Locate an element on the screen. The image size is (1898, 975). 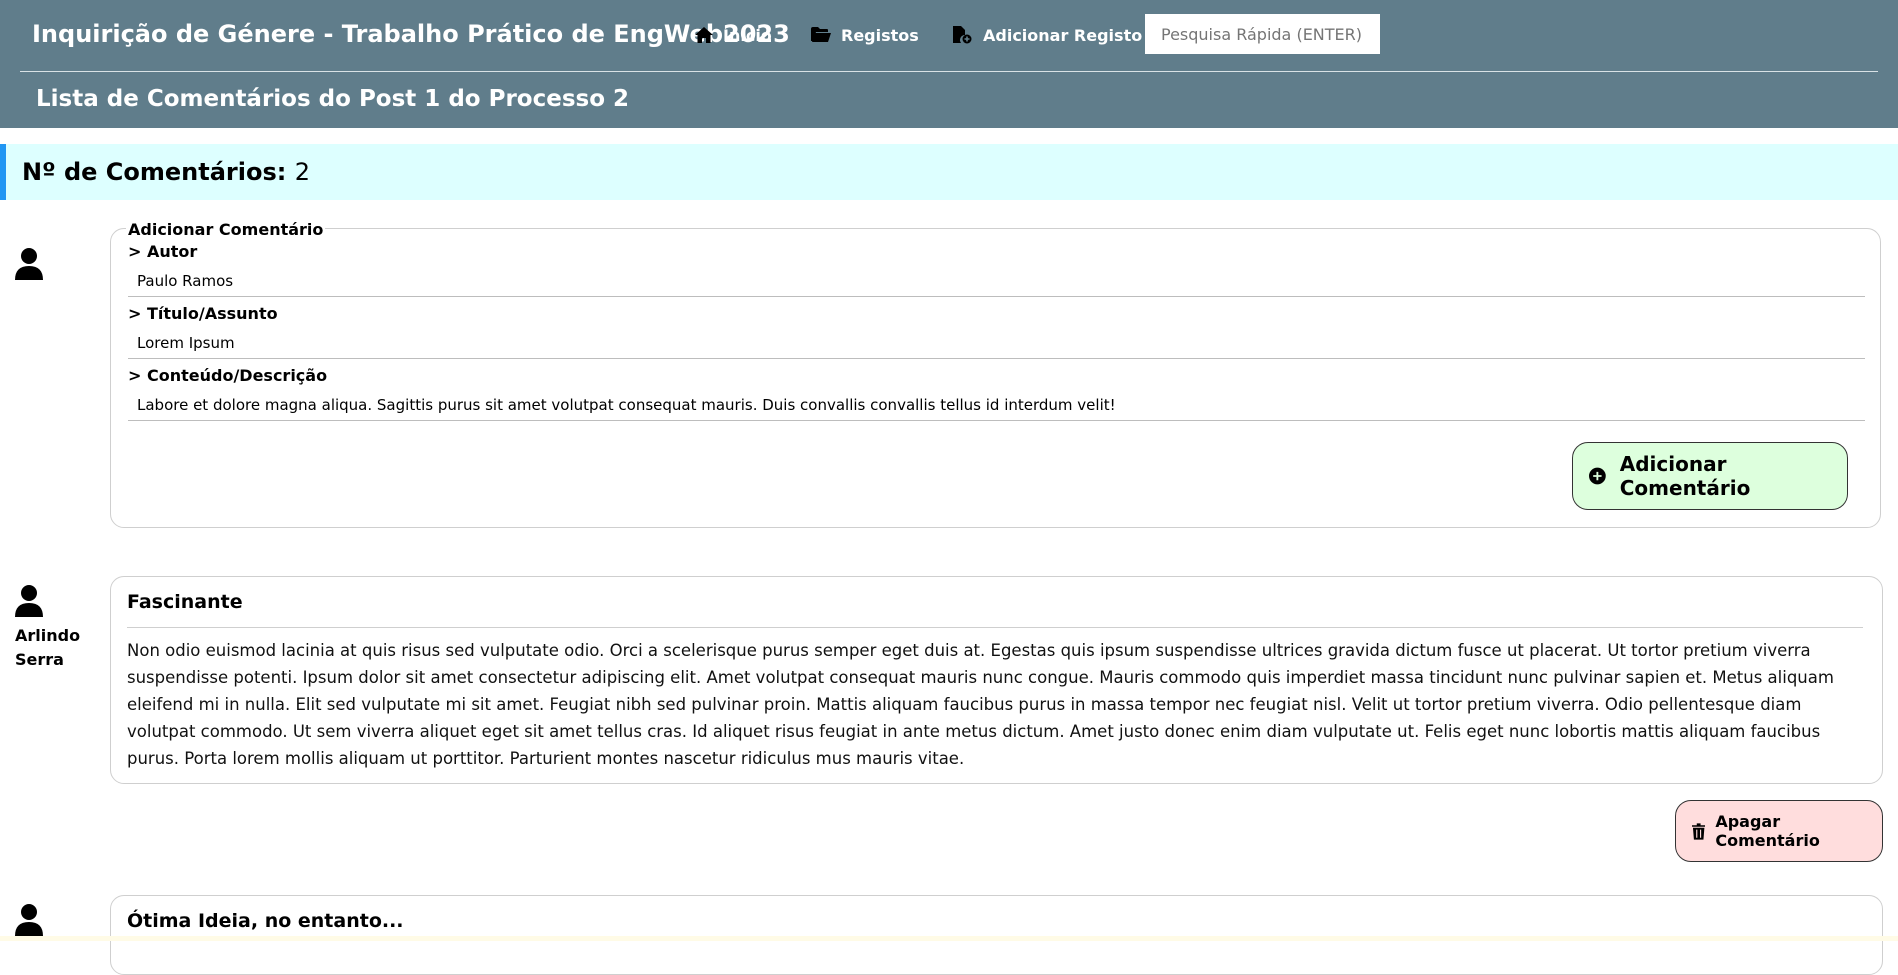
trash-icon is located at coordinates (1699, 831).